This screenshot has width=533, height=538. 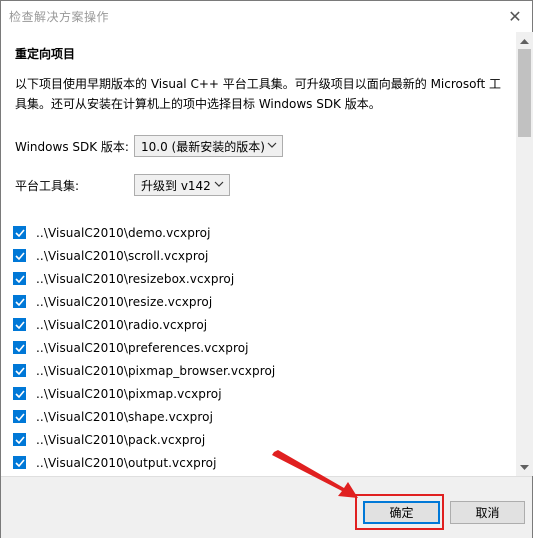 I want to click on project-path-label: ..\VisualC2010\scroll.vcxproj, so click(x=122, y=255).